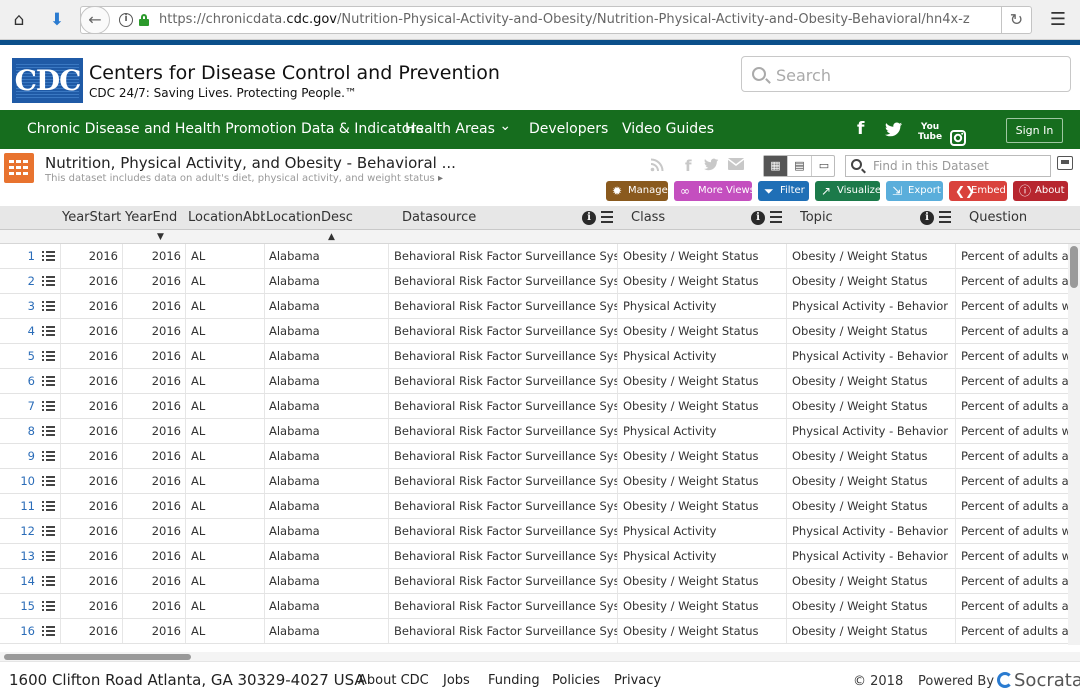 This screenshot has width=1080, height=700. What do you see at coordinates (18, 431) in the screenshot?
I see `row-number: 8` at bounding box center [18, 431].